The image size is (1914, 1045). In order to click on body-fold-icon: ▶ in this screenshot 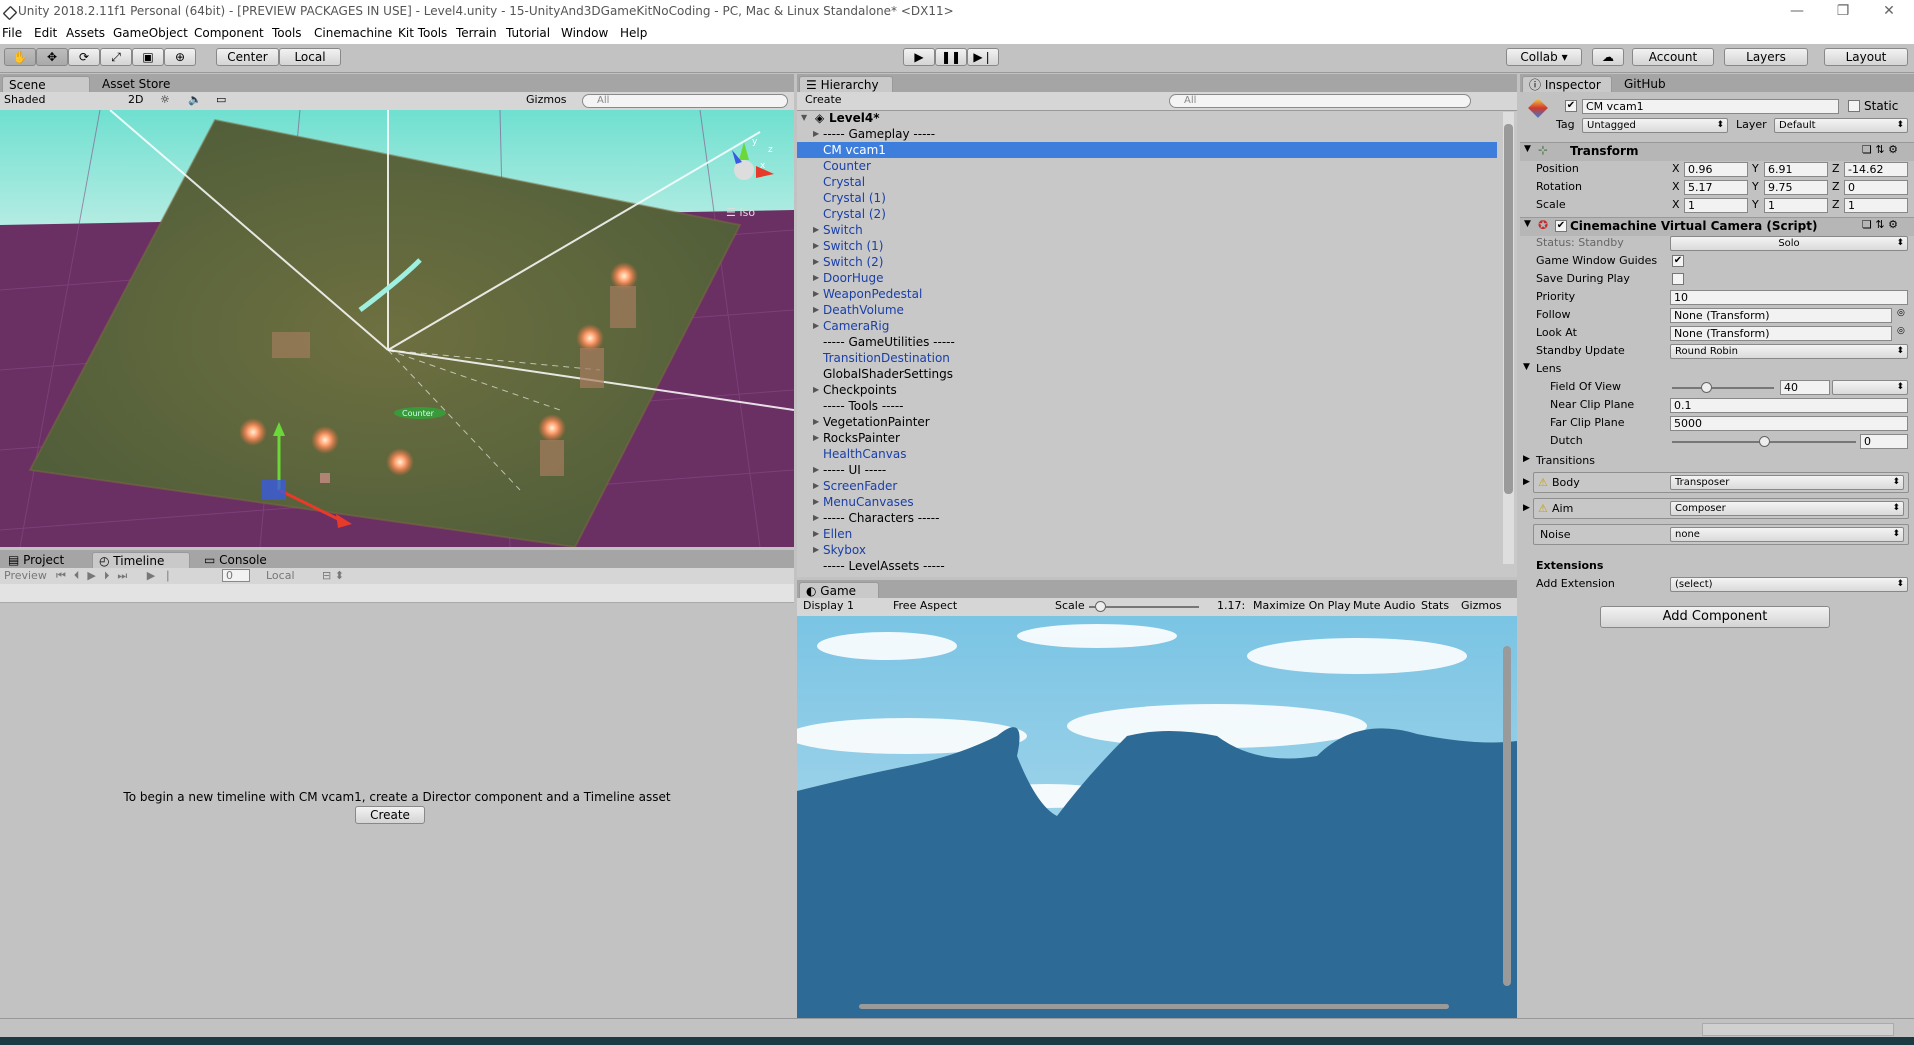, I will do `click(1526, 482)`.